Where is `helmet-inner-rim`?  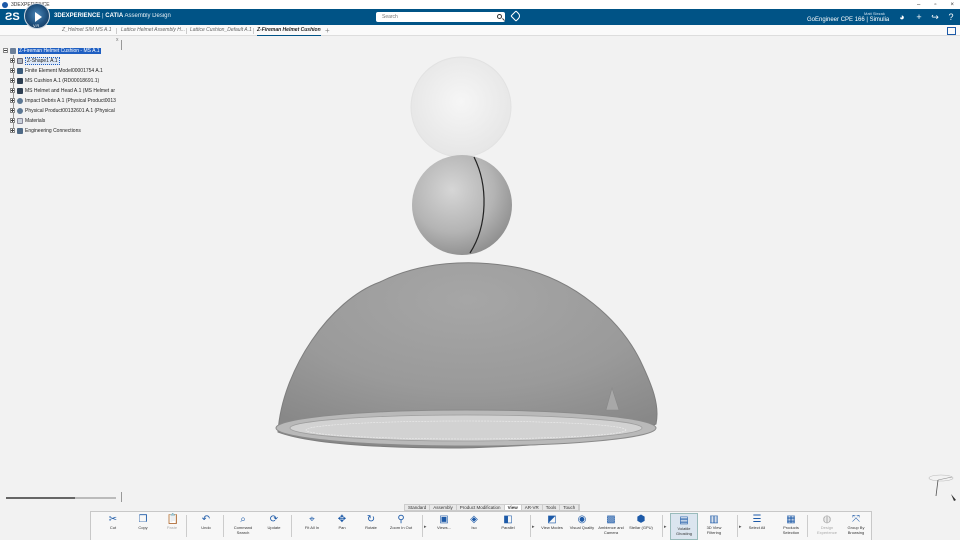 helmet-inner-rim is located at coordinates (466, 428).